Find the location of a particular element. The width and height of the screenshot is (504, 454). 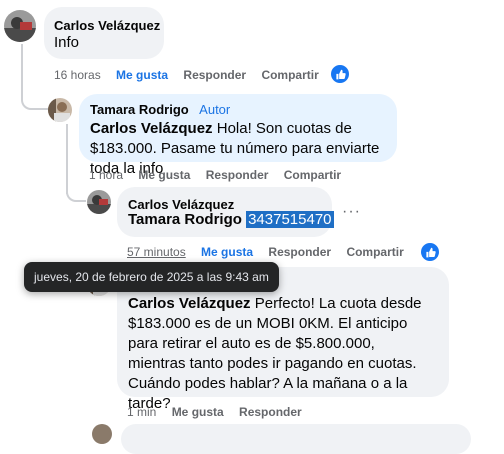

comment-meta-4: 1 min Me gusta Responder is located at coordinates (214, 412).